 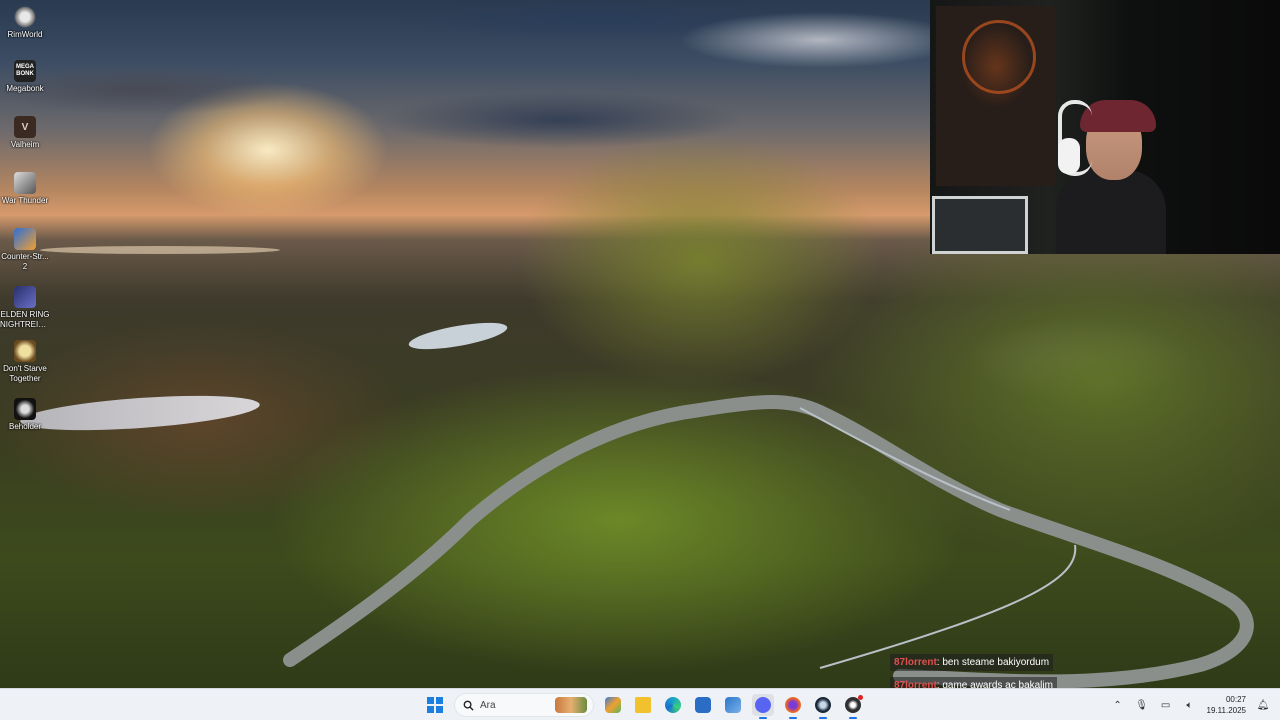 What do you see at coordinates (1142, 705) in the screenshot?
I see `microphone-icon: 🎙︎` at bounding box center [1142, 705].